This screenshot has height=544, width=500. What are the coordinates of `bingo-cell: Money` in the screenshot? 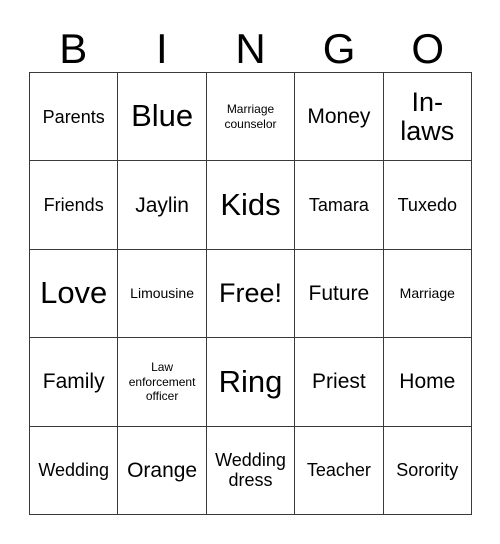 It's located at (339, 117).